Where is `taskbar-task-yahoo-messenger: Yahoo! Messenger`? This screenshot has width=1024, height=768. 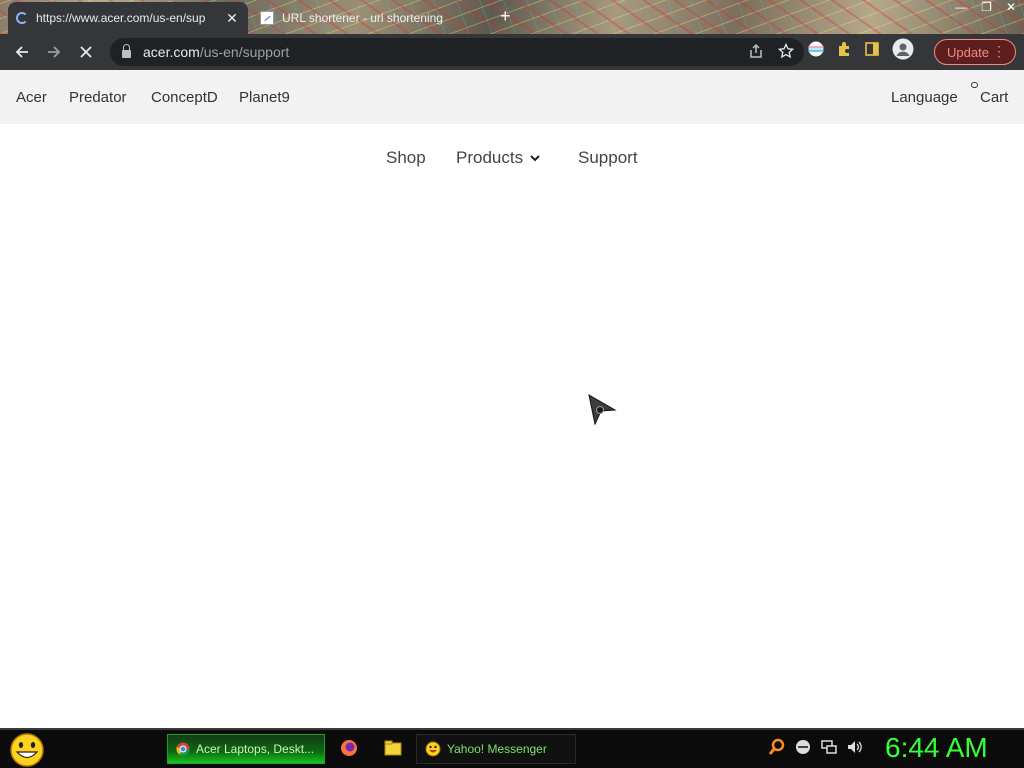
taskbar-task-yahoo-messenger: Yahoo! Messenger is located at coordinates (496, 749).